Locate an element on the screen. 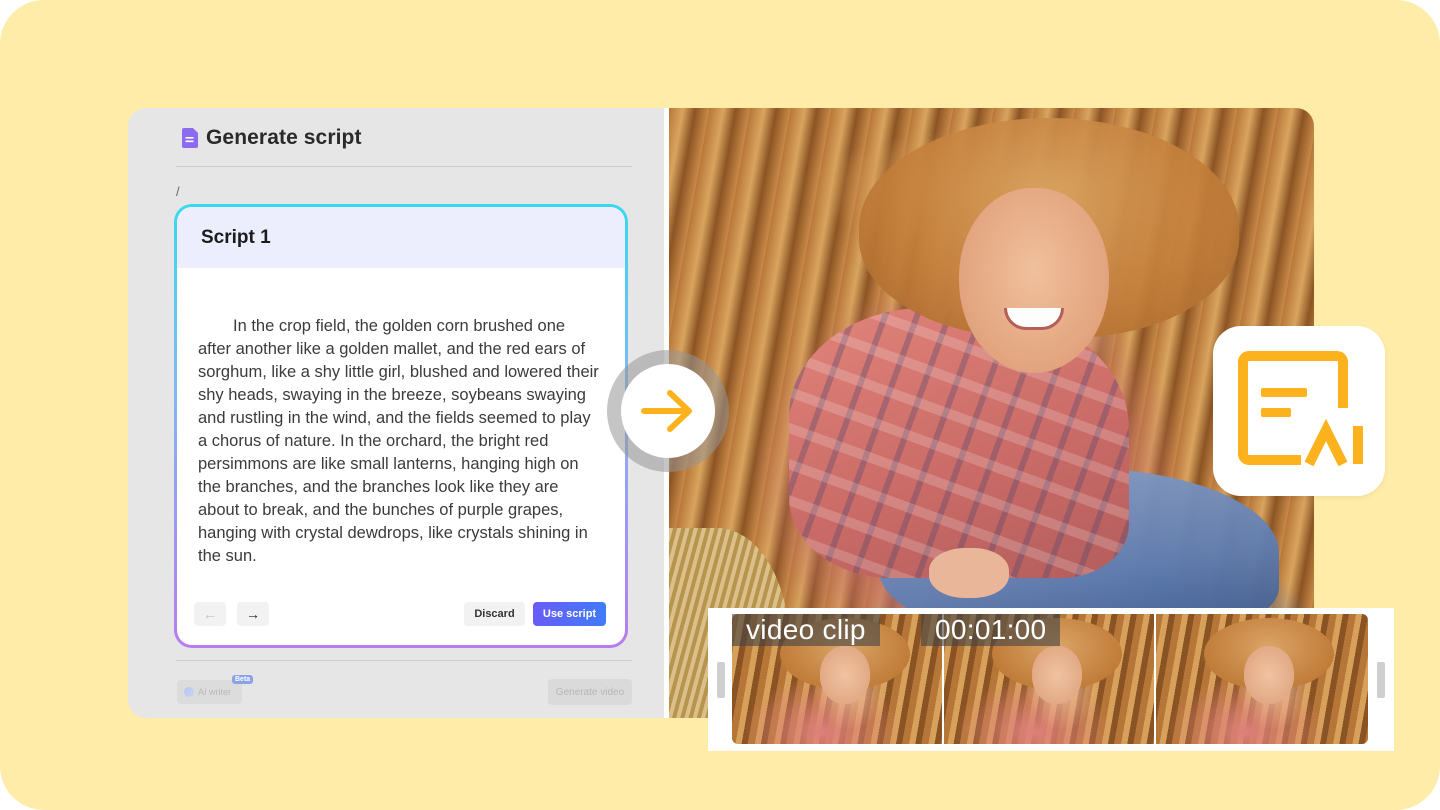 The image size is (1440, 810). document-icon is located at coordinates (190, 138).